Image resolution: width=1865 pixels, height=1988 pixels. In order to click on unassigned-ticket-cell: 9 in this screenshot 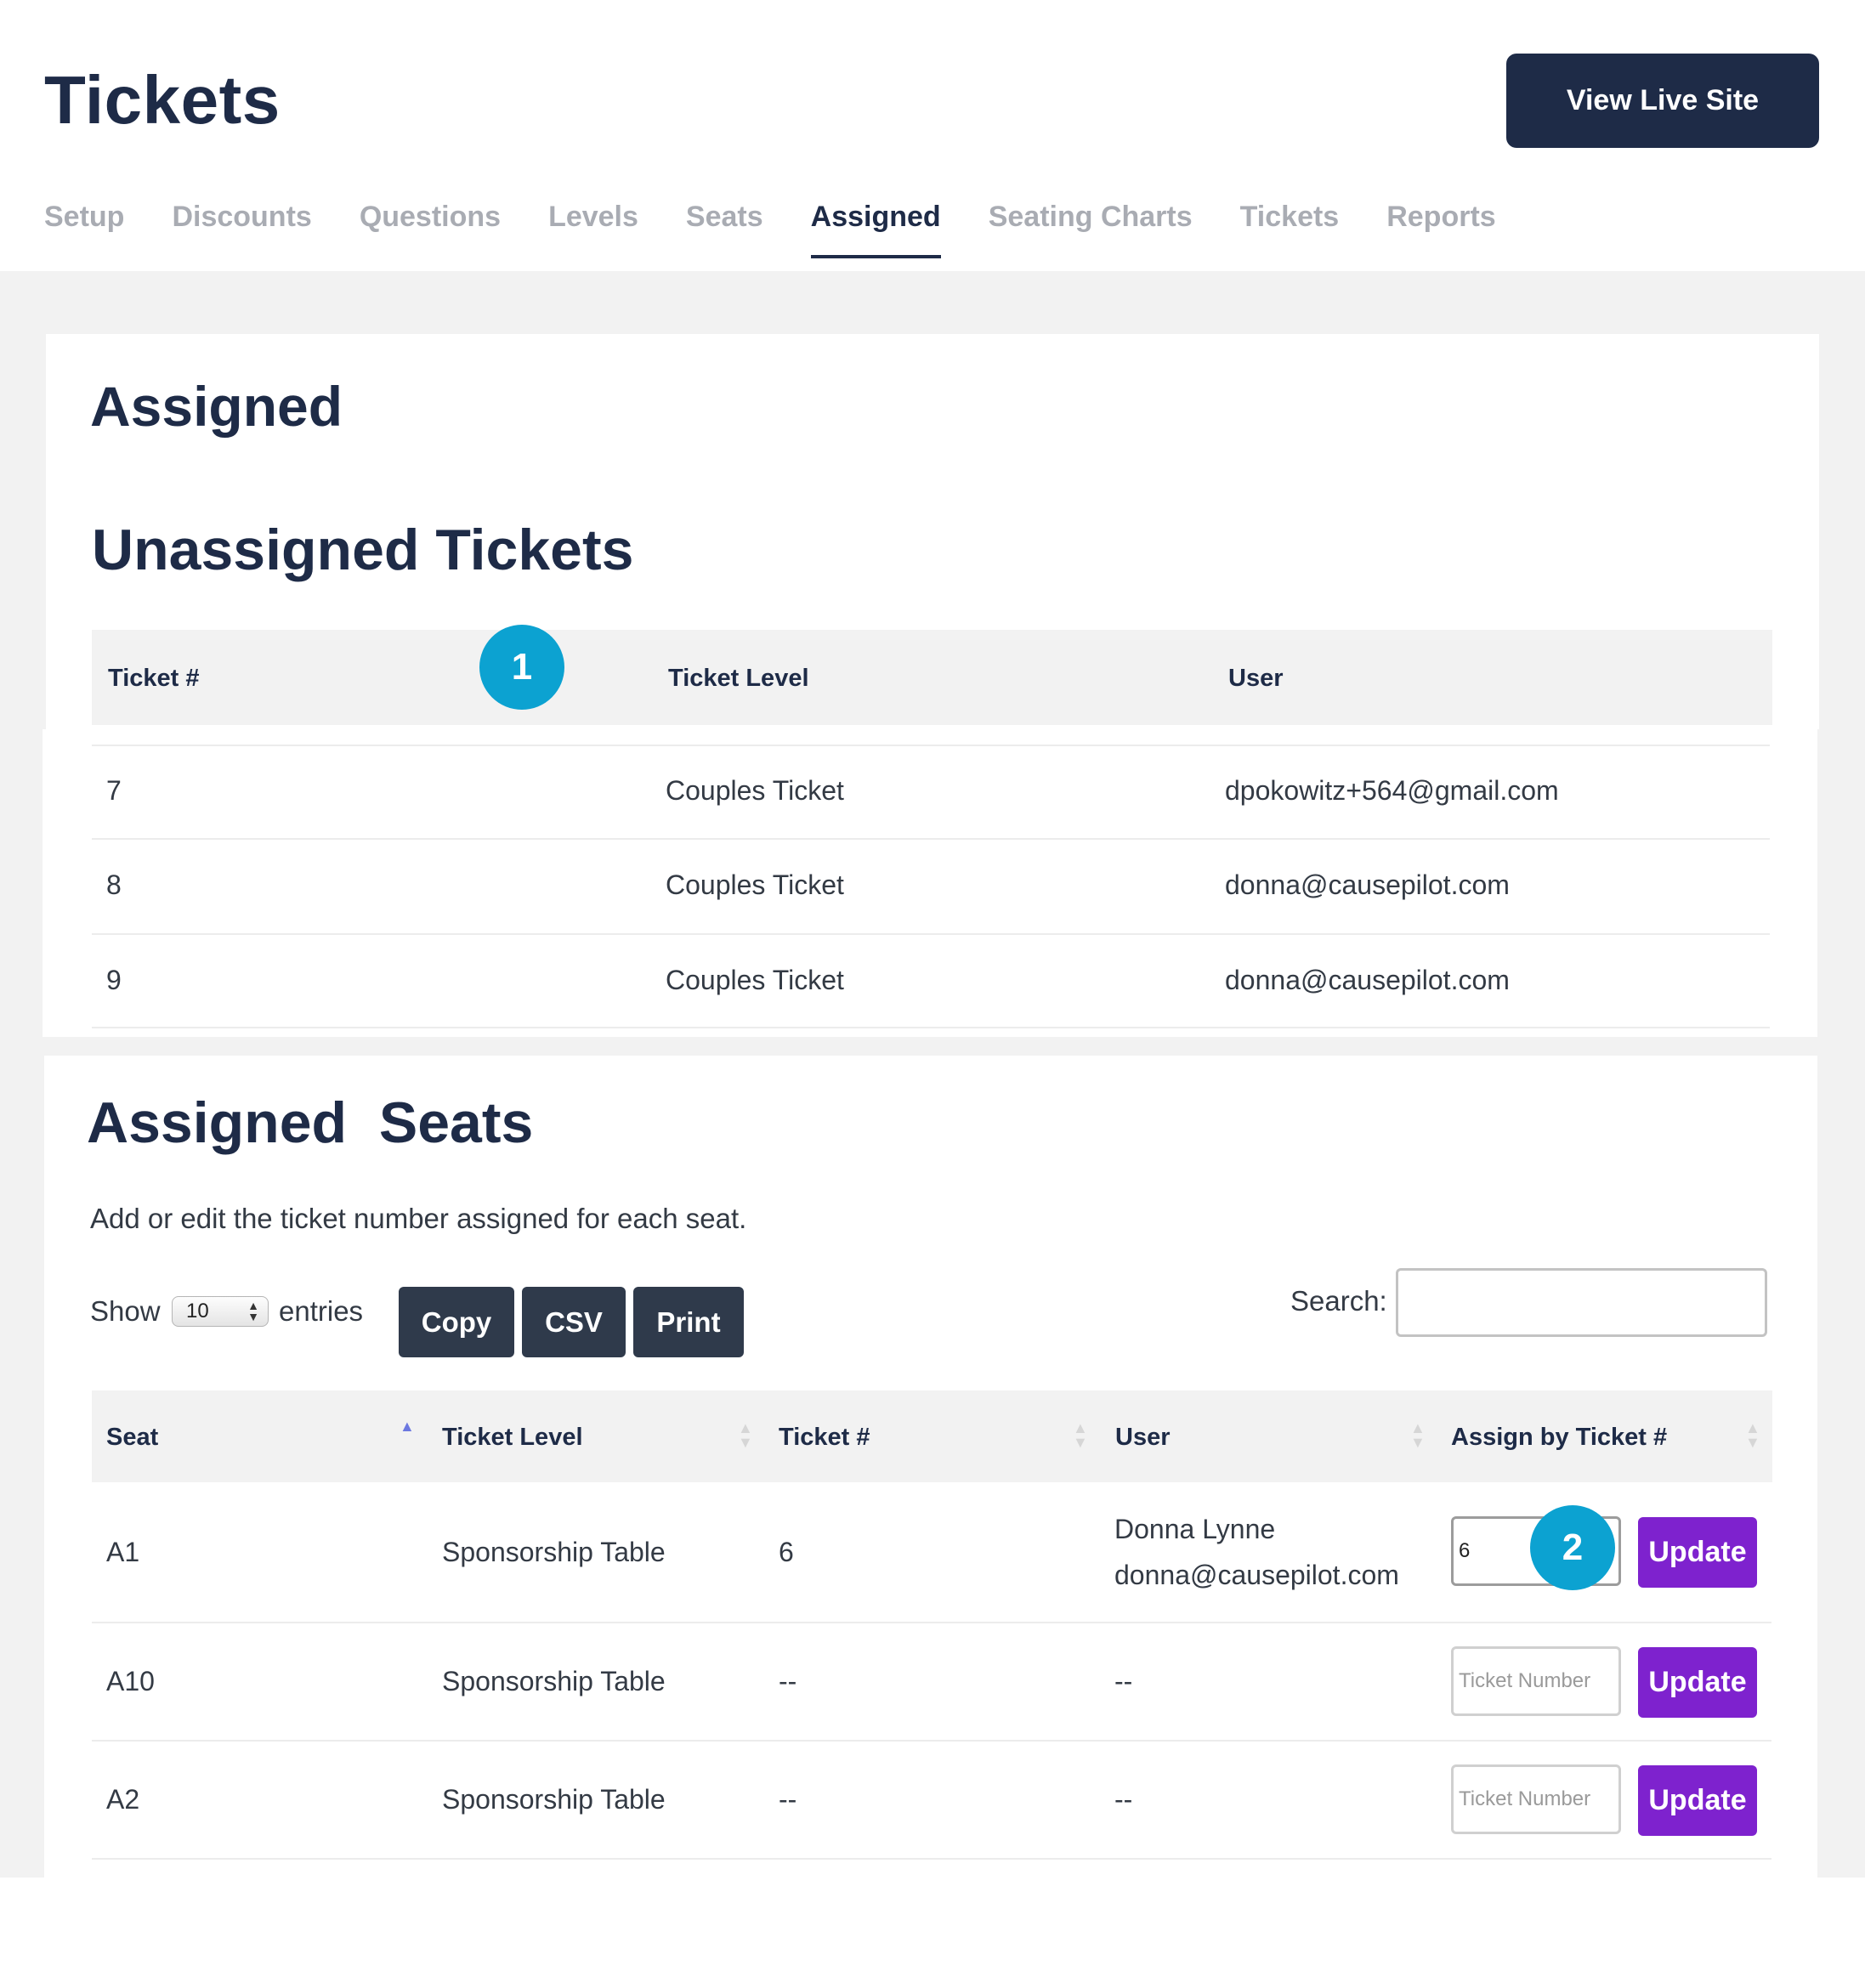, I will do `click(114, 980)`.